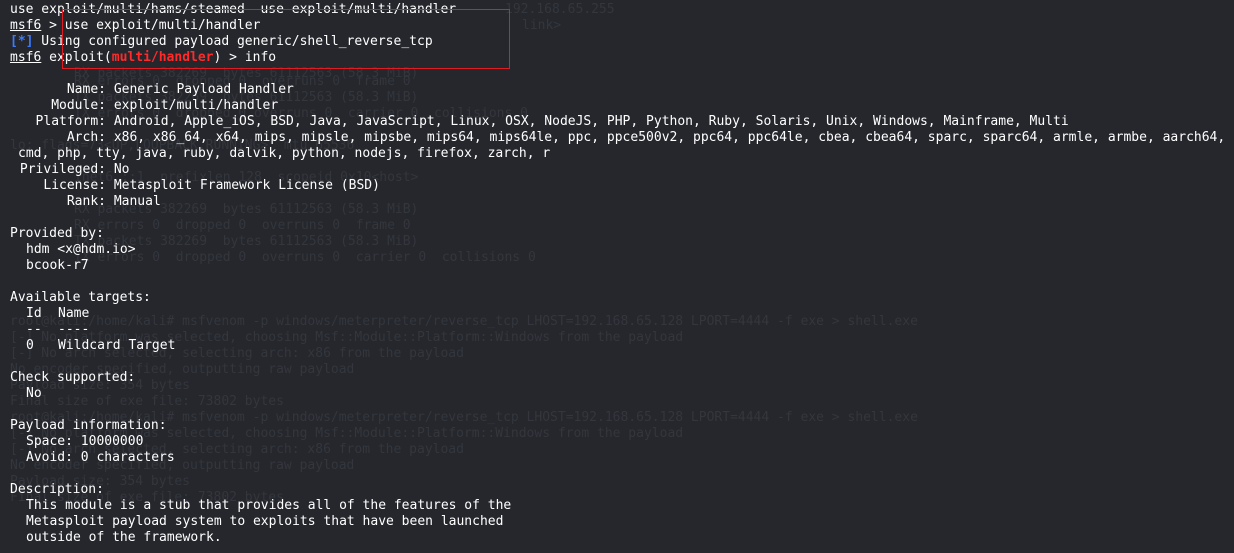  I want to click on field-key: Name:, so click(86, 89).